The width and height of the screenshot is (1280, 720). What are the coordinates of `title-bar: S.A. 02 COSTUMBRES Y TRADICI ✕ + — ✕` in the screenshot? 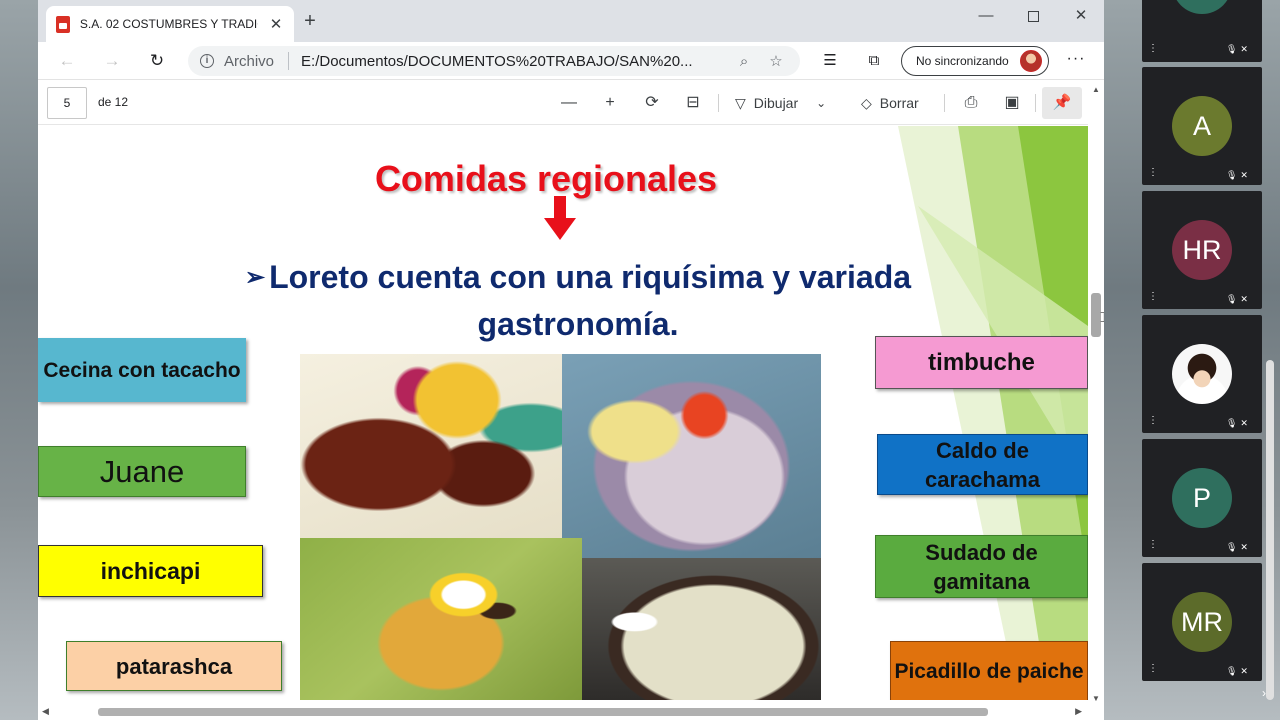 It's located at (571, 21).